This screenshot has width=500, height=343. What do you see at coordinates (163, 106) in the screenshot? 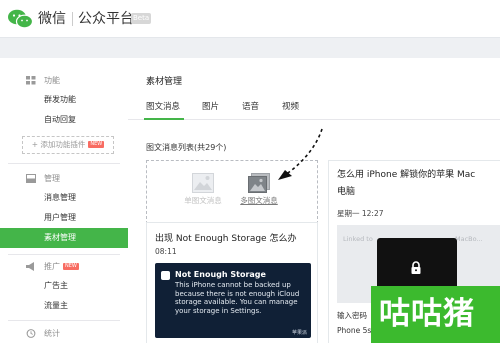
I see `tab-articles: 图文消息` at bounding box center [163, 106].